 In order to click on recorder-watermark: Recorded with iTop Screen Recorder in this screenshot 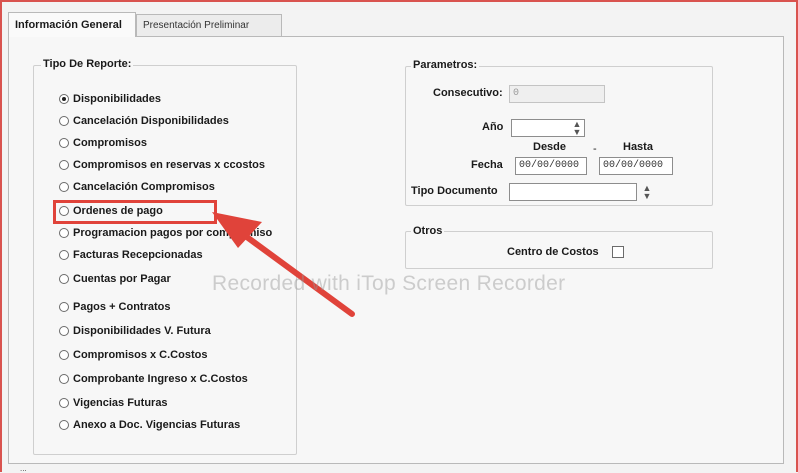, I will do `click(389, 283)`.